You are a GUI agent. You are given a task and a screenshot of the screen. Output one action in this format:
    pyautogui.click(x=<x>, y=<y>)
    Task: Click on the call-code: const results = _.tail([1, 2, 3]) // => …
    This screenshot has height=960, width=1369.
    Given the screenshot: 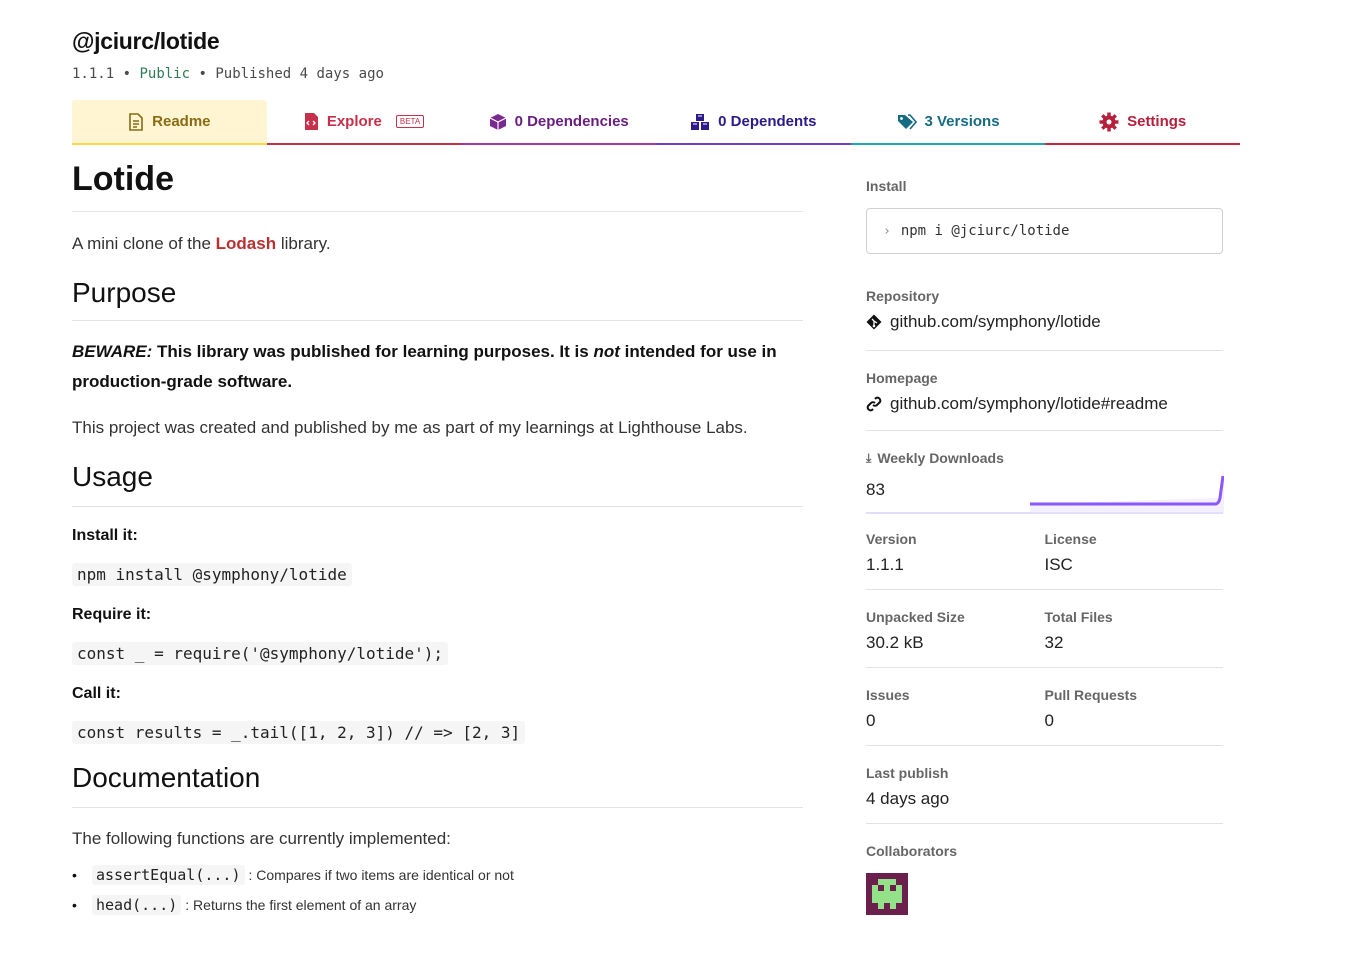 What is the action you would take?
    pyautogui.click(x=299, y=732)
    